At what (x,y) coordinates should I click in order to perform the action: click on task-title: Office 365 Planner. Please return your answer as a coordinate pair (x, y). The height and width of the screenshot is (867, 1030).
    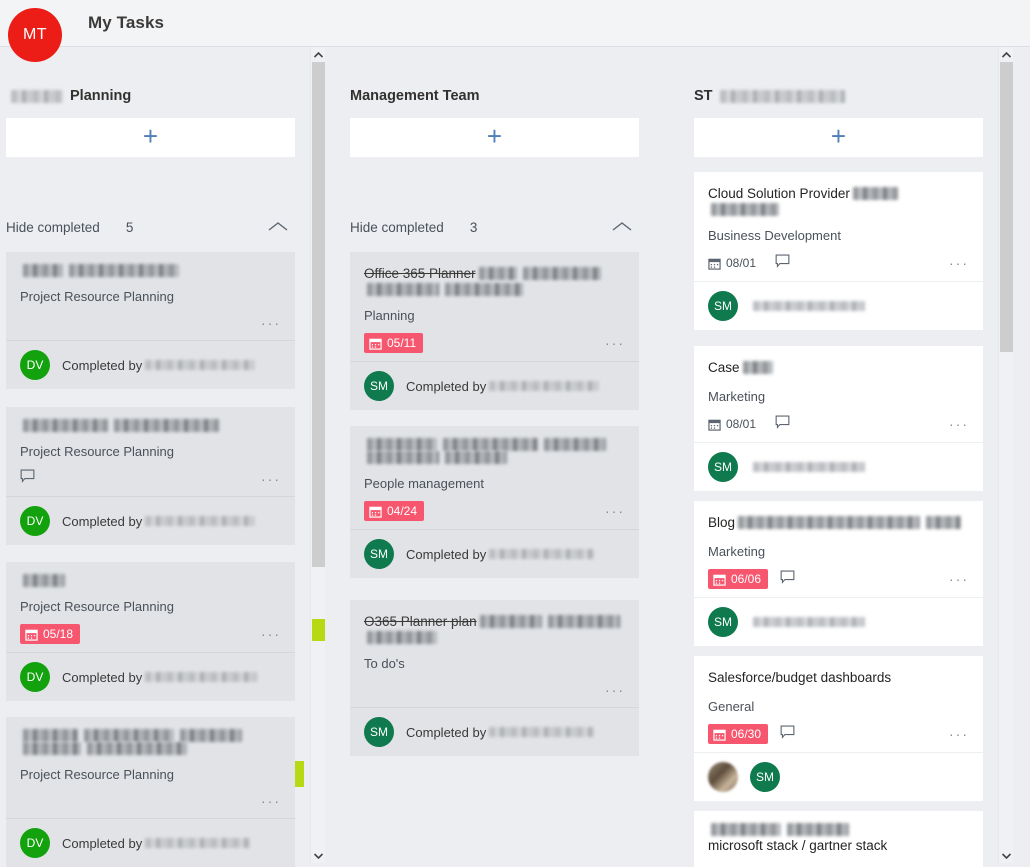
    Looking at the image, I should click on (494, 280).